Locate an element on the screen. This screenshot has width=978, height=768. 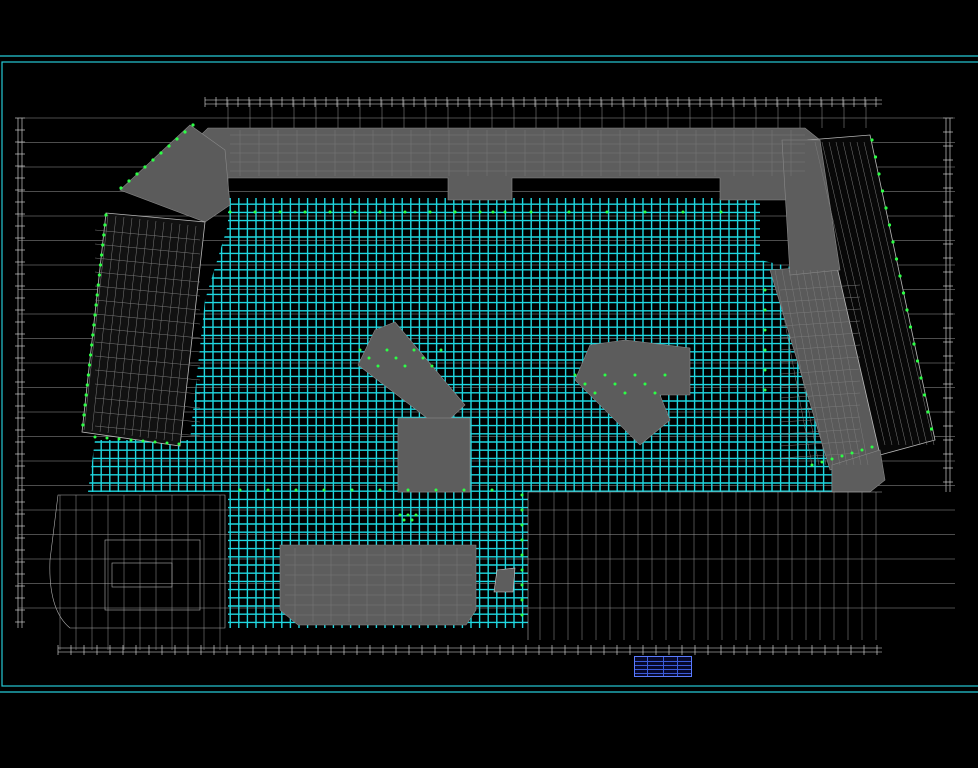
building-block-south-small is located at coordinates (504, 580).